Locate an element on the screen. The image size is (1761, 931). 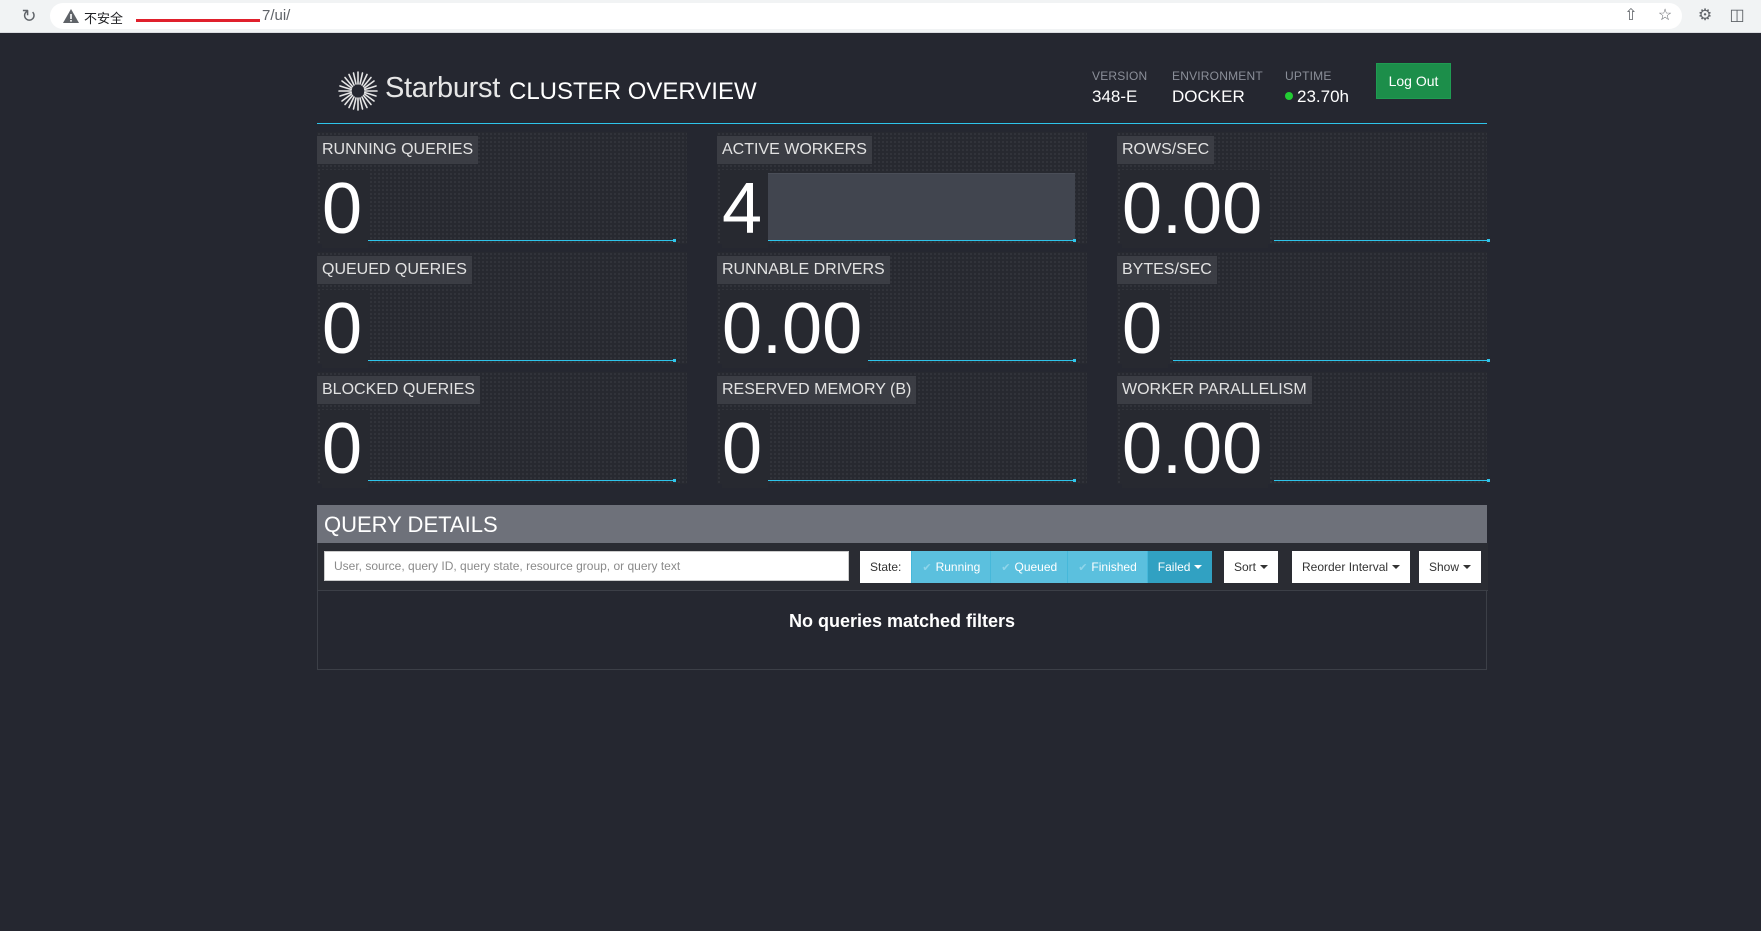
url-path: 7/ui/ is located at coordinates (276, 15).